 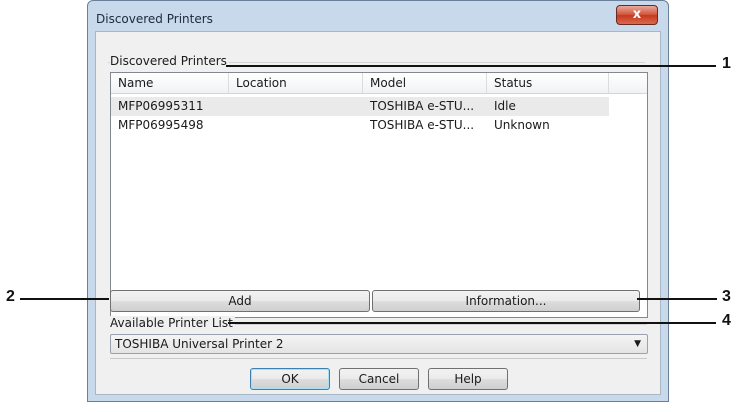 I want to click on column-header-filler, so click(x=628, y=83).